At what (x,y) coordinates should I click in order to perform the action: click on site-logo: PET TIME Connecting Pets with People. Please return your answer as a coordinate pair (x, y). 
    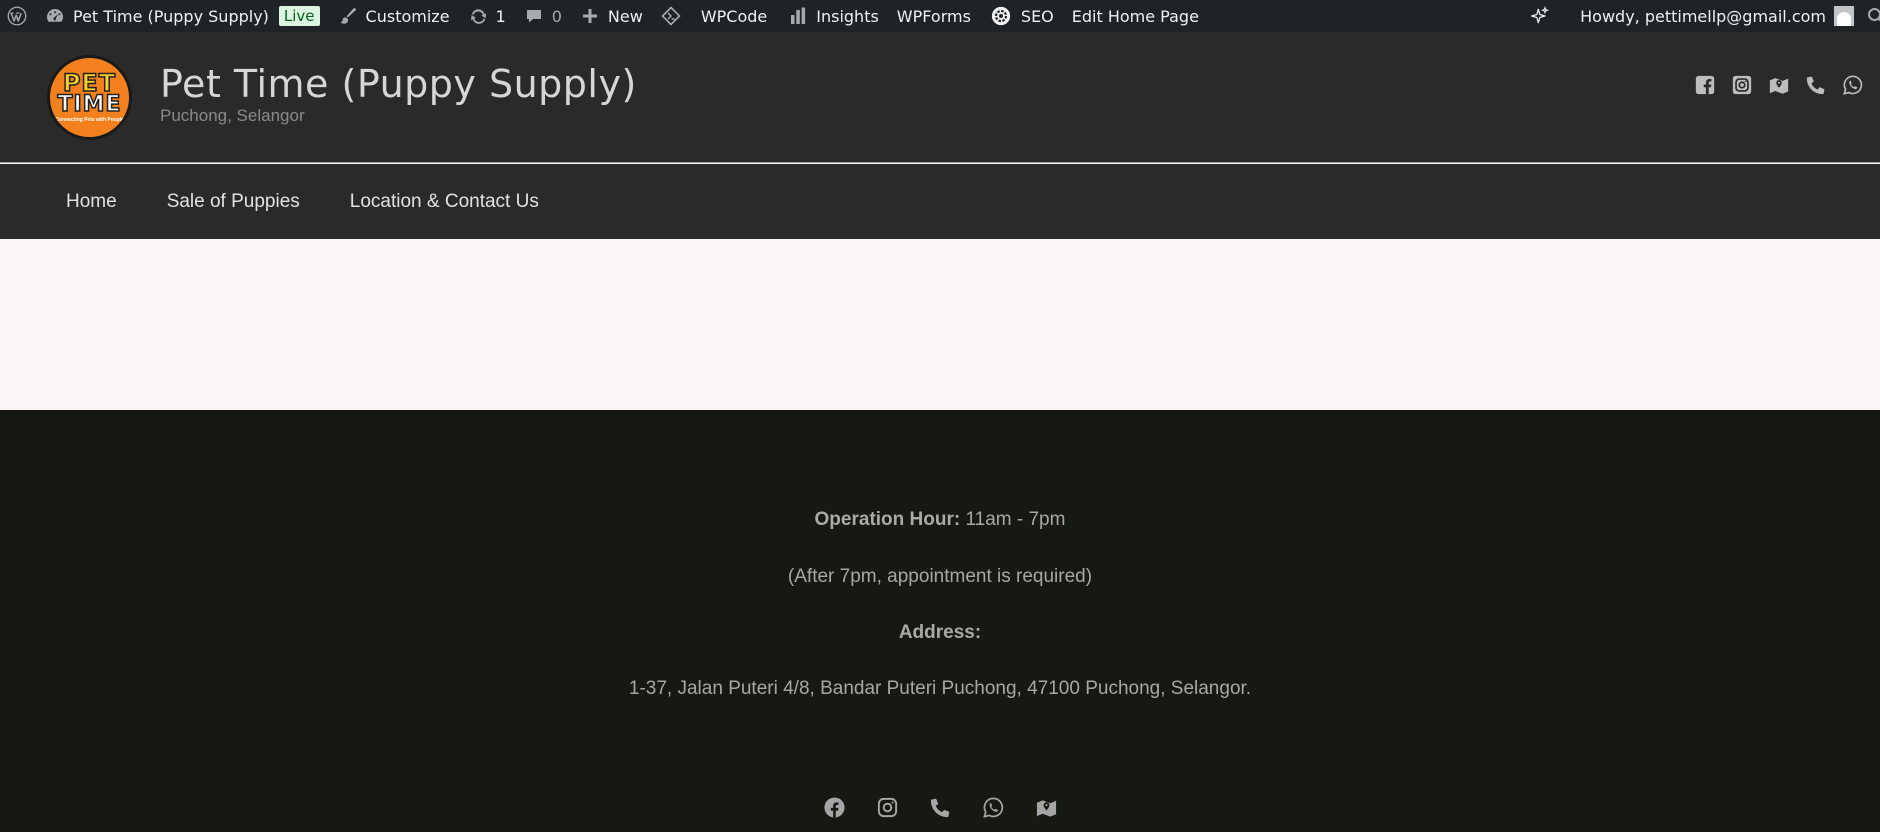
    Looking at the image, I should click on (89, 97).